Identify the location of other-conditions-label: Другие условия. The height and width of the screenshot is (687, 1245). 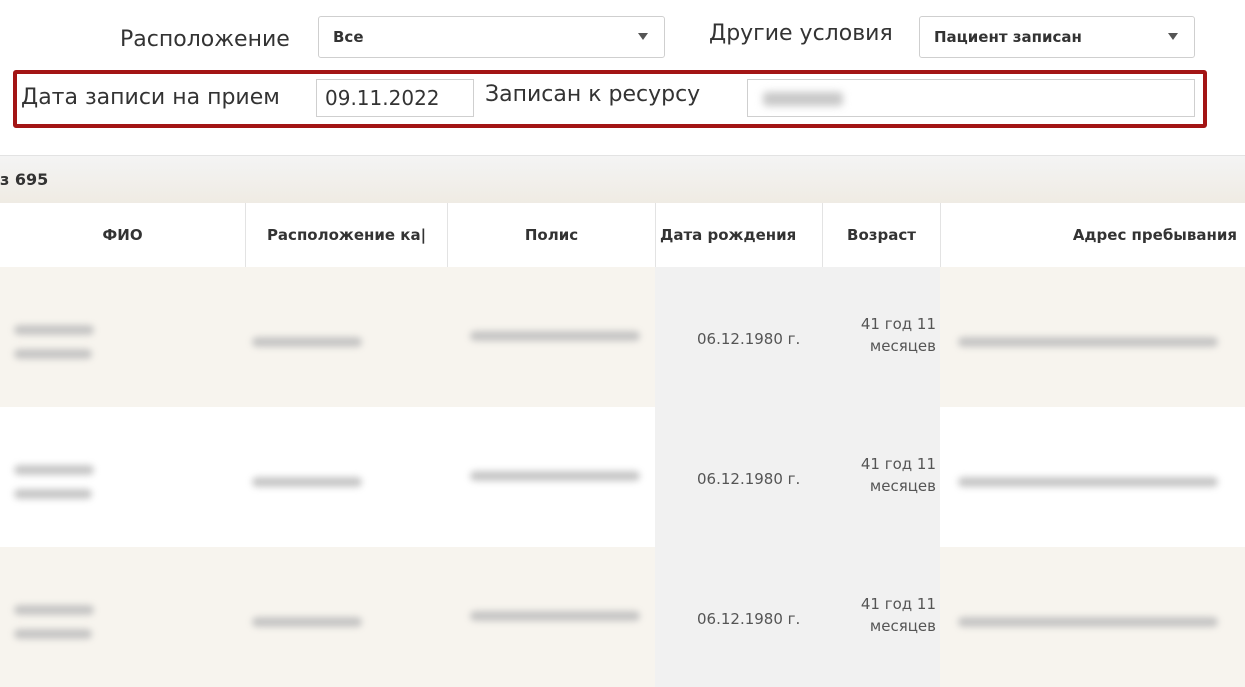
(801, 33).